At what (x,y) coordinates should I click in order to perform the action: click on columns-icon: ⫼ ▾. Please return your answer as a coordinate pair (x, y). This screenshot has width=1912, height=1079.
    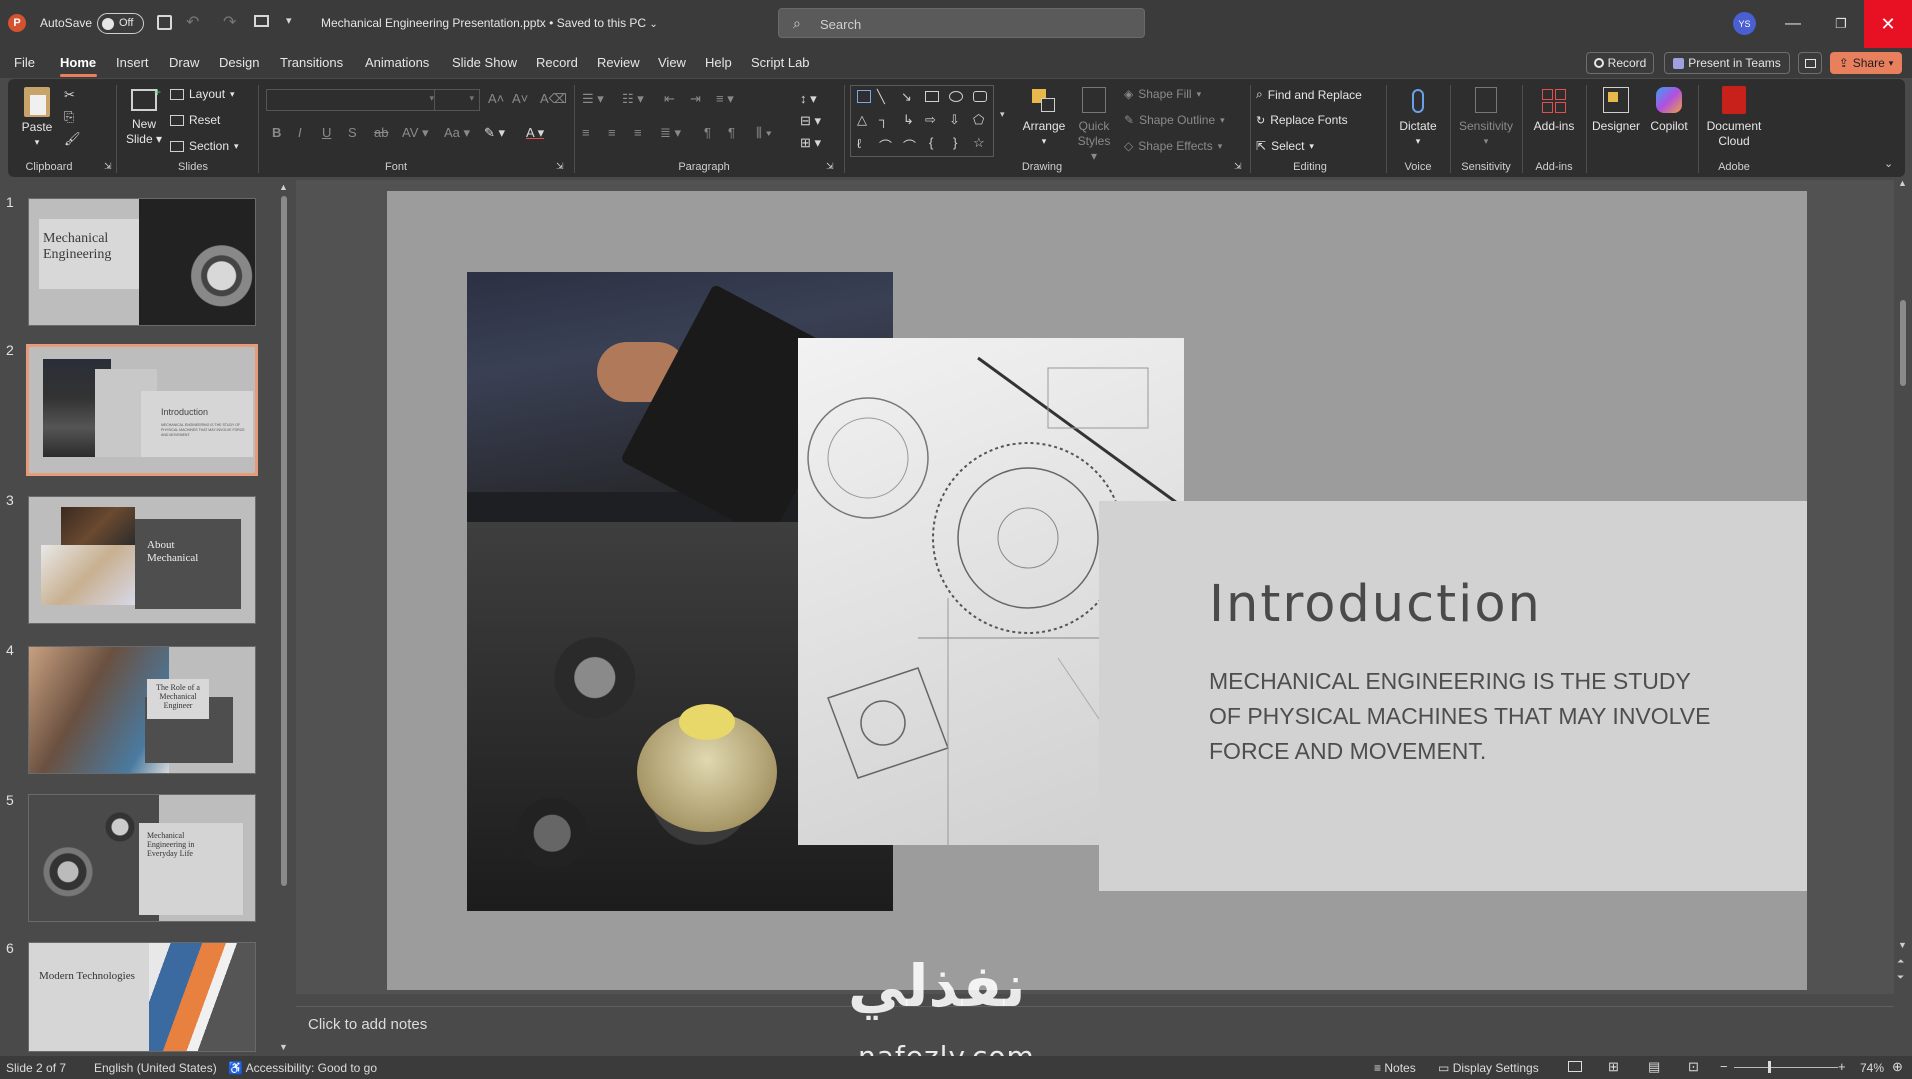
    Looking at the image, I should click on (764, 133).